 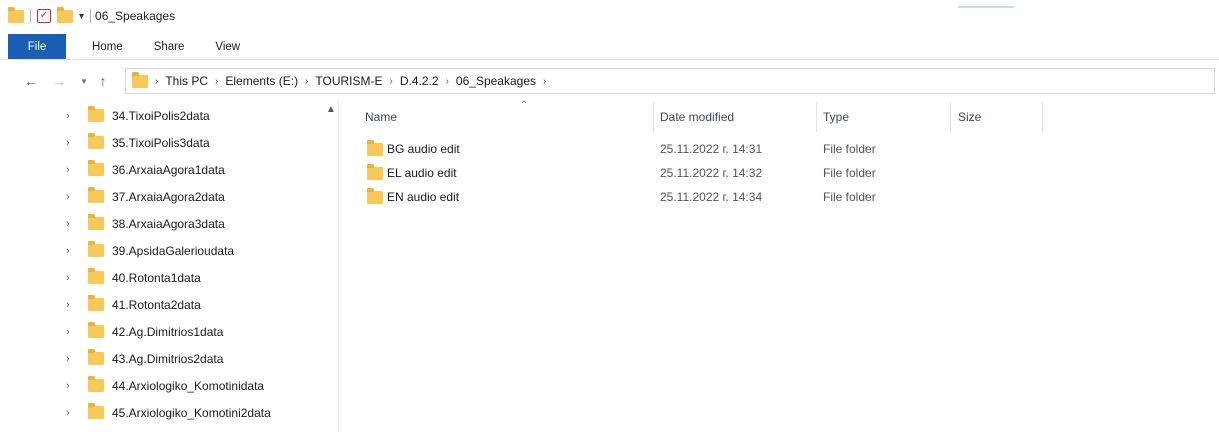 I want to click on scroll-up-arrow-icon: ▲, so click(x=331, y=109).